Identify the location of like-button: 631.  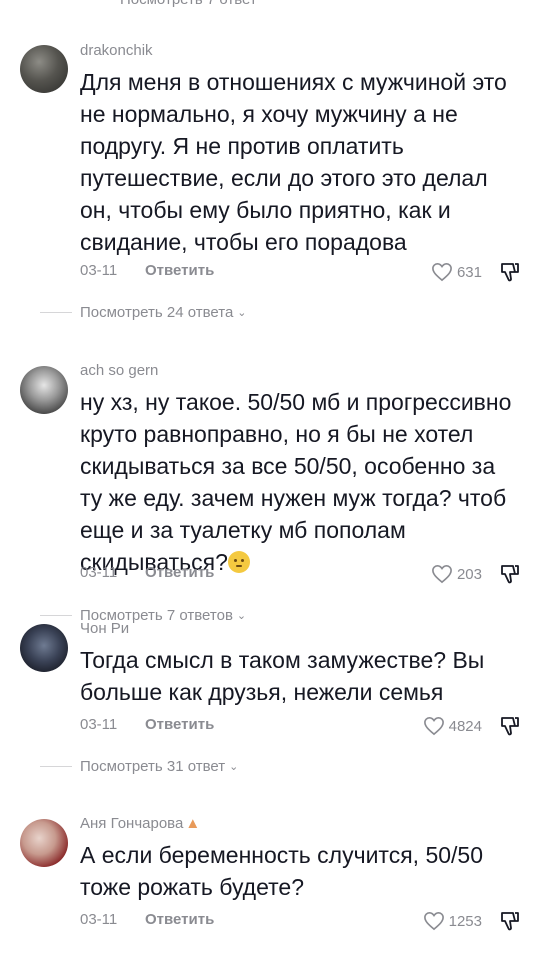
(456, 272).